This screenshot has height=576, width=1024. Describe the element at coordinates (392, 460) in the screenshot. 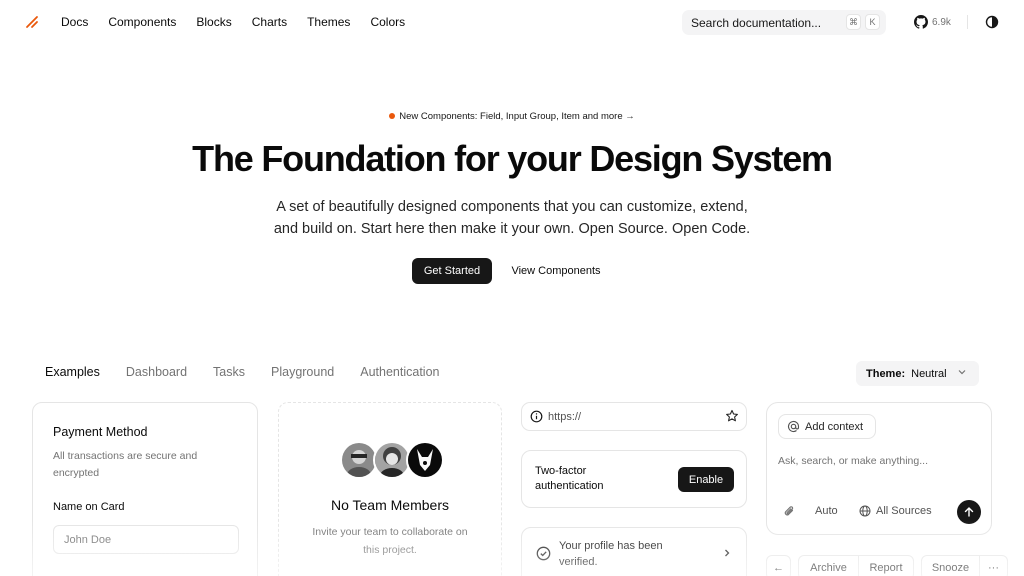

I see `avatar-group` at that location.